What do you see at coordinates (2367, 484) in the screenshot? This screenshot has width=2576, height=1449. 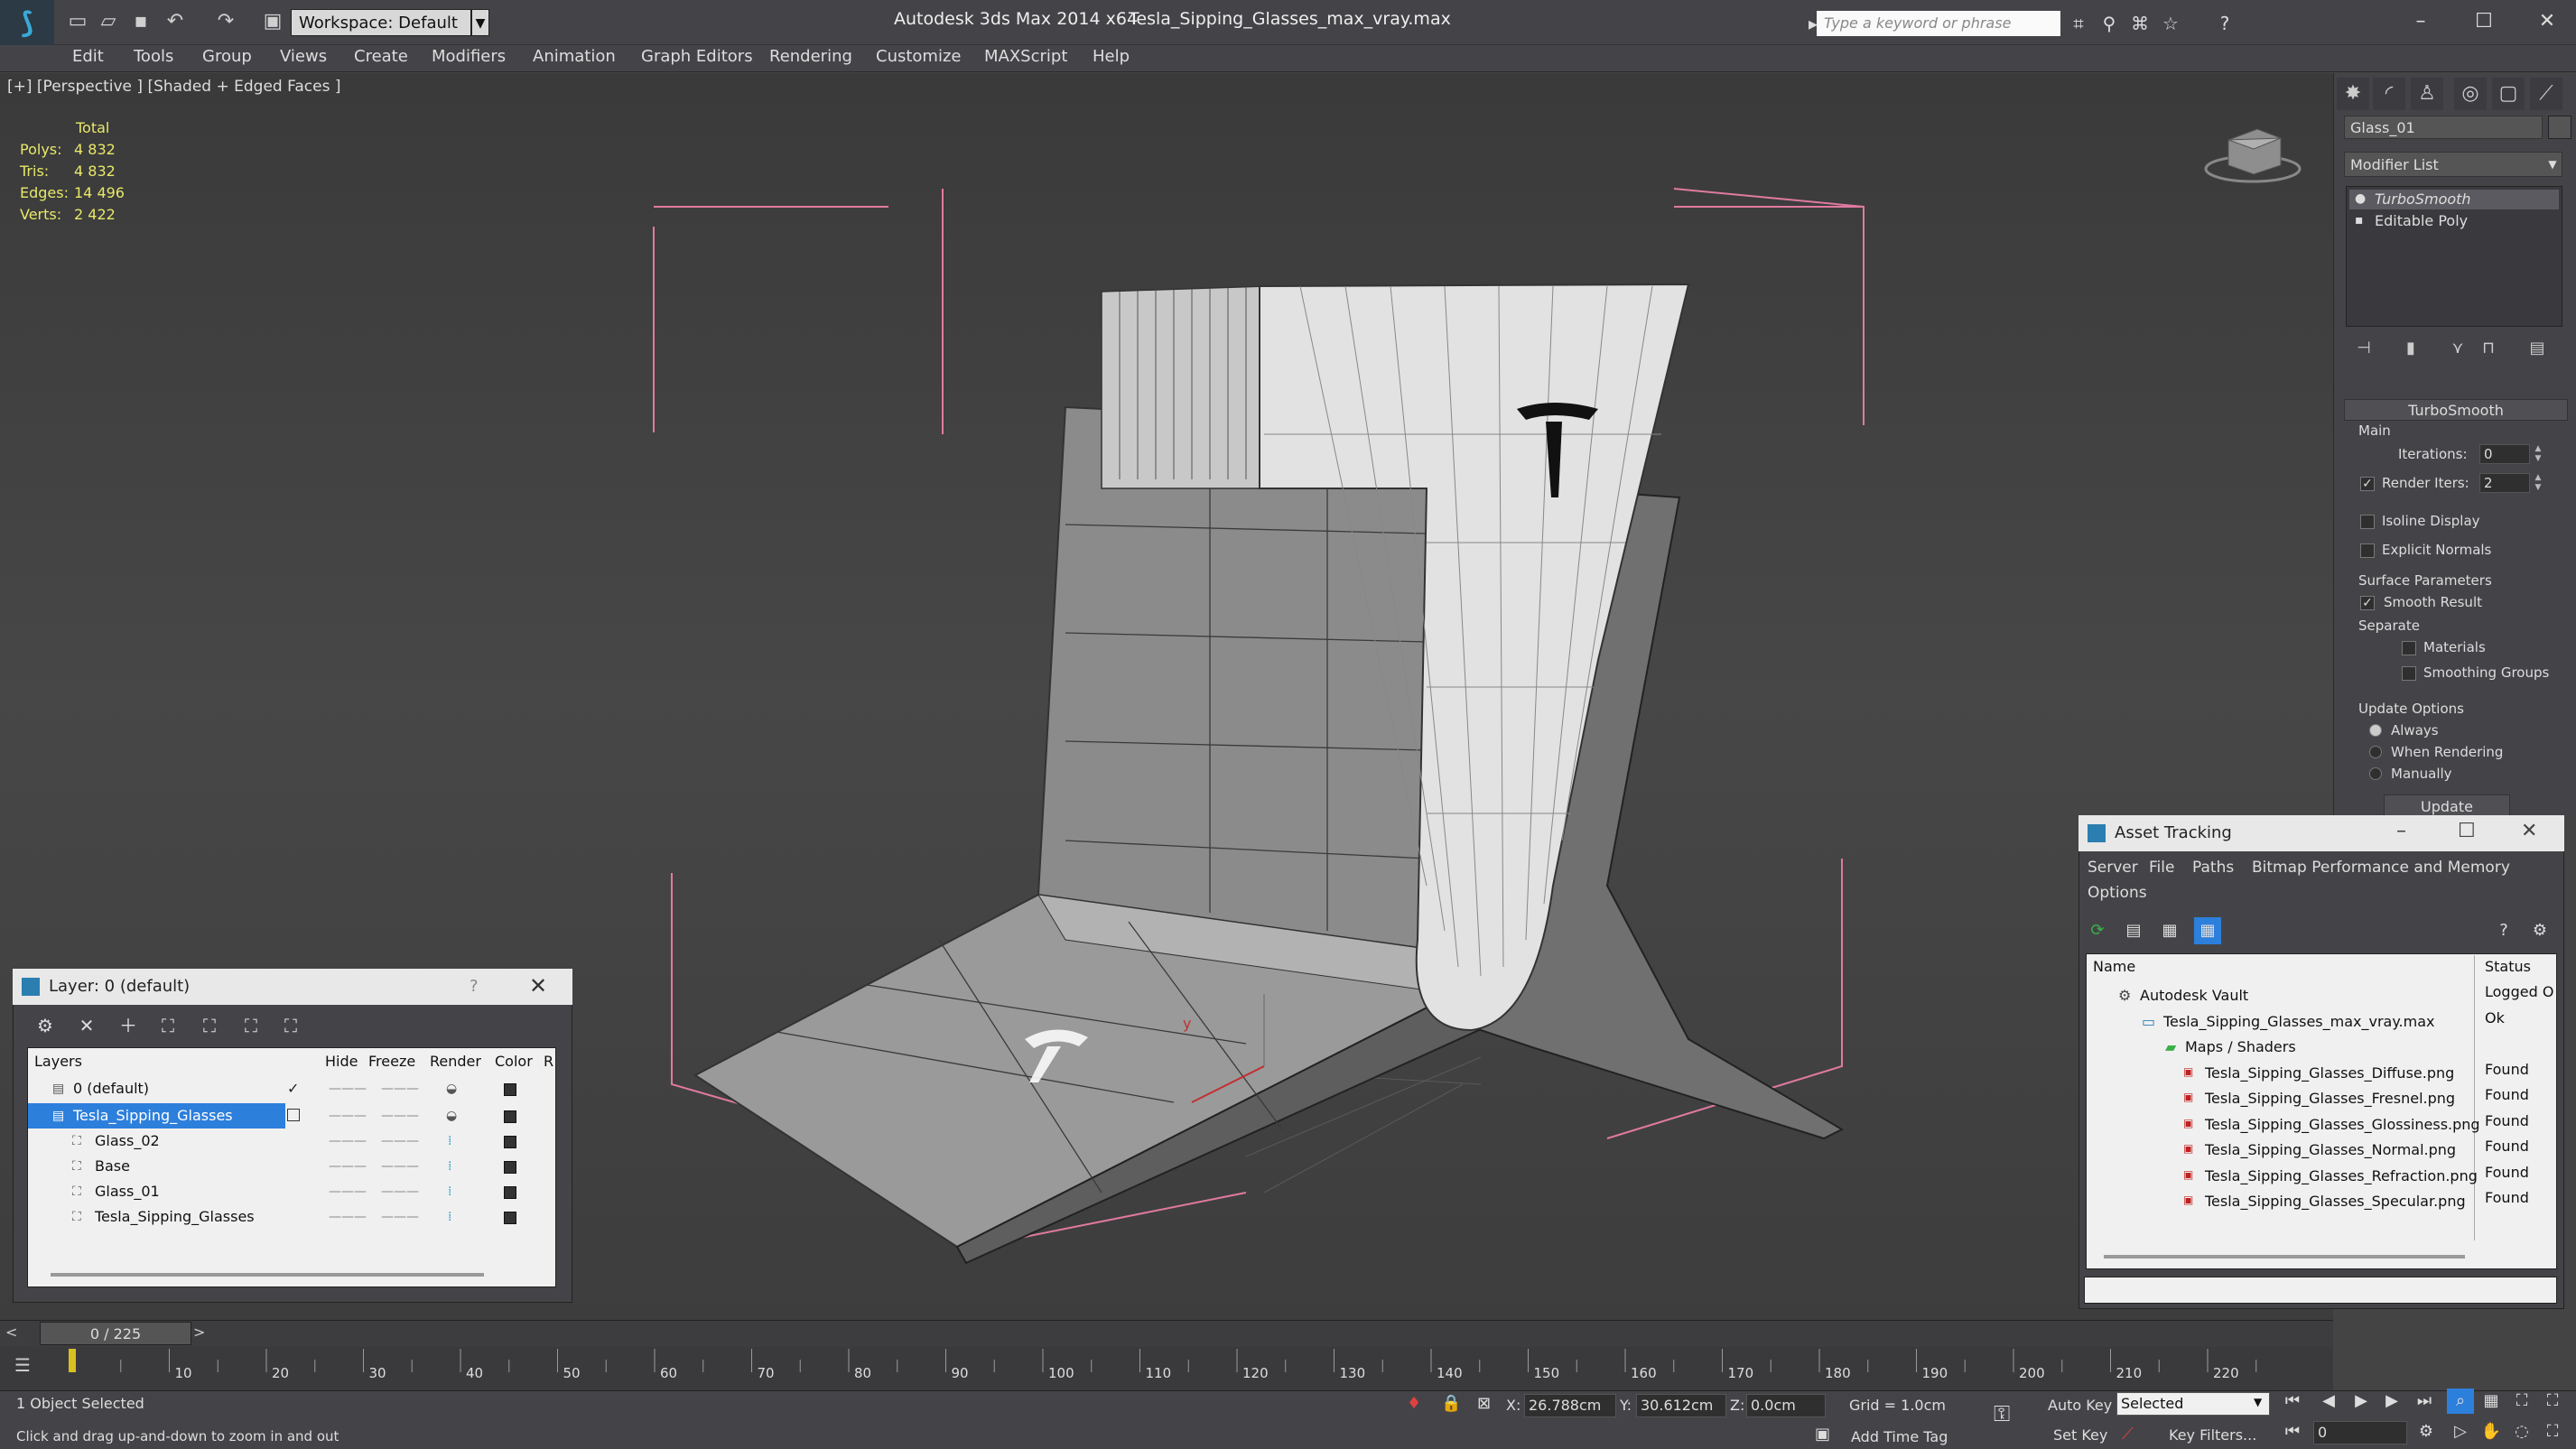 I see `render-iters-checkbox: ✓` at bounding box center [2367, 484].